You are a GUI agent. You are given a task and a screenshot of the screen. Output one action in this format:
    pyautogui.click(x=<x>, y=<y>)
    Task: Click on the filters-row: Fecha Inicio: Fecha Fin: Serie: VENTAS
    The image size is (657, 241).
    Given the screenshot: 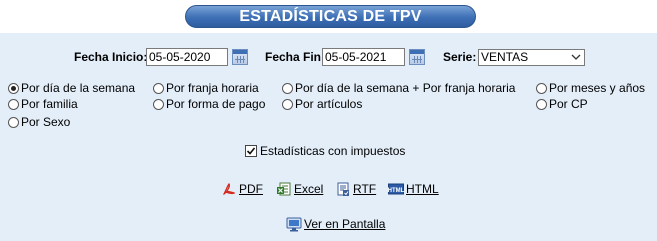 What is the action you would take?
    pyautogui.click(x=328, y=58)
    